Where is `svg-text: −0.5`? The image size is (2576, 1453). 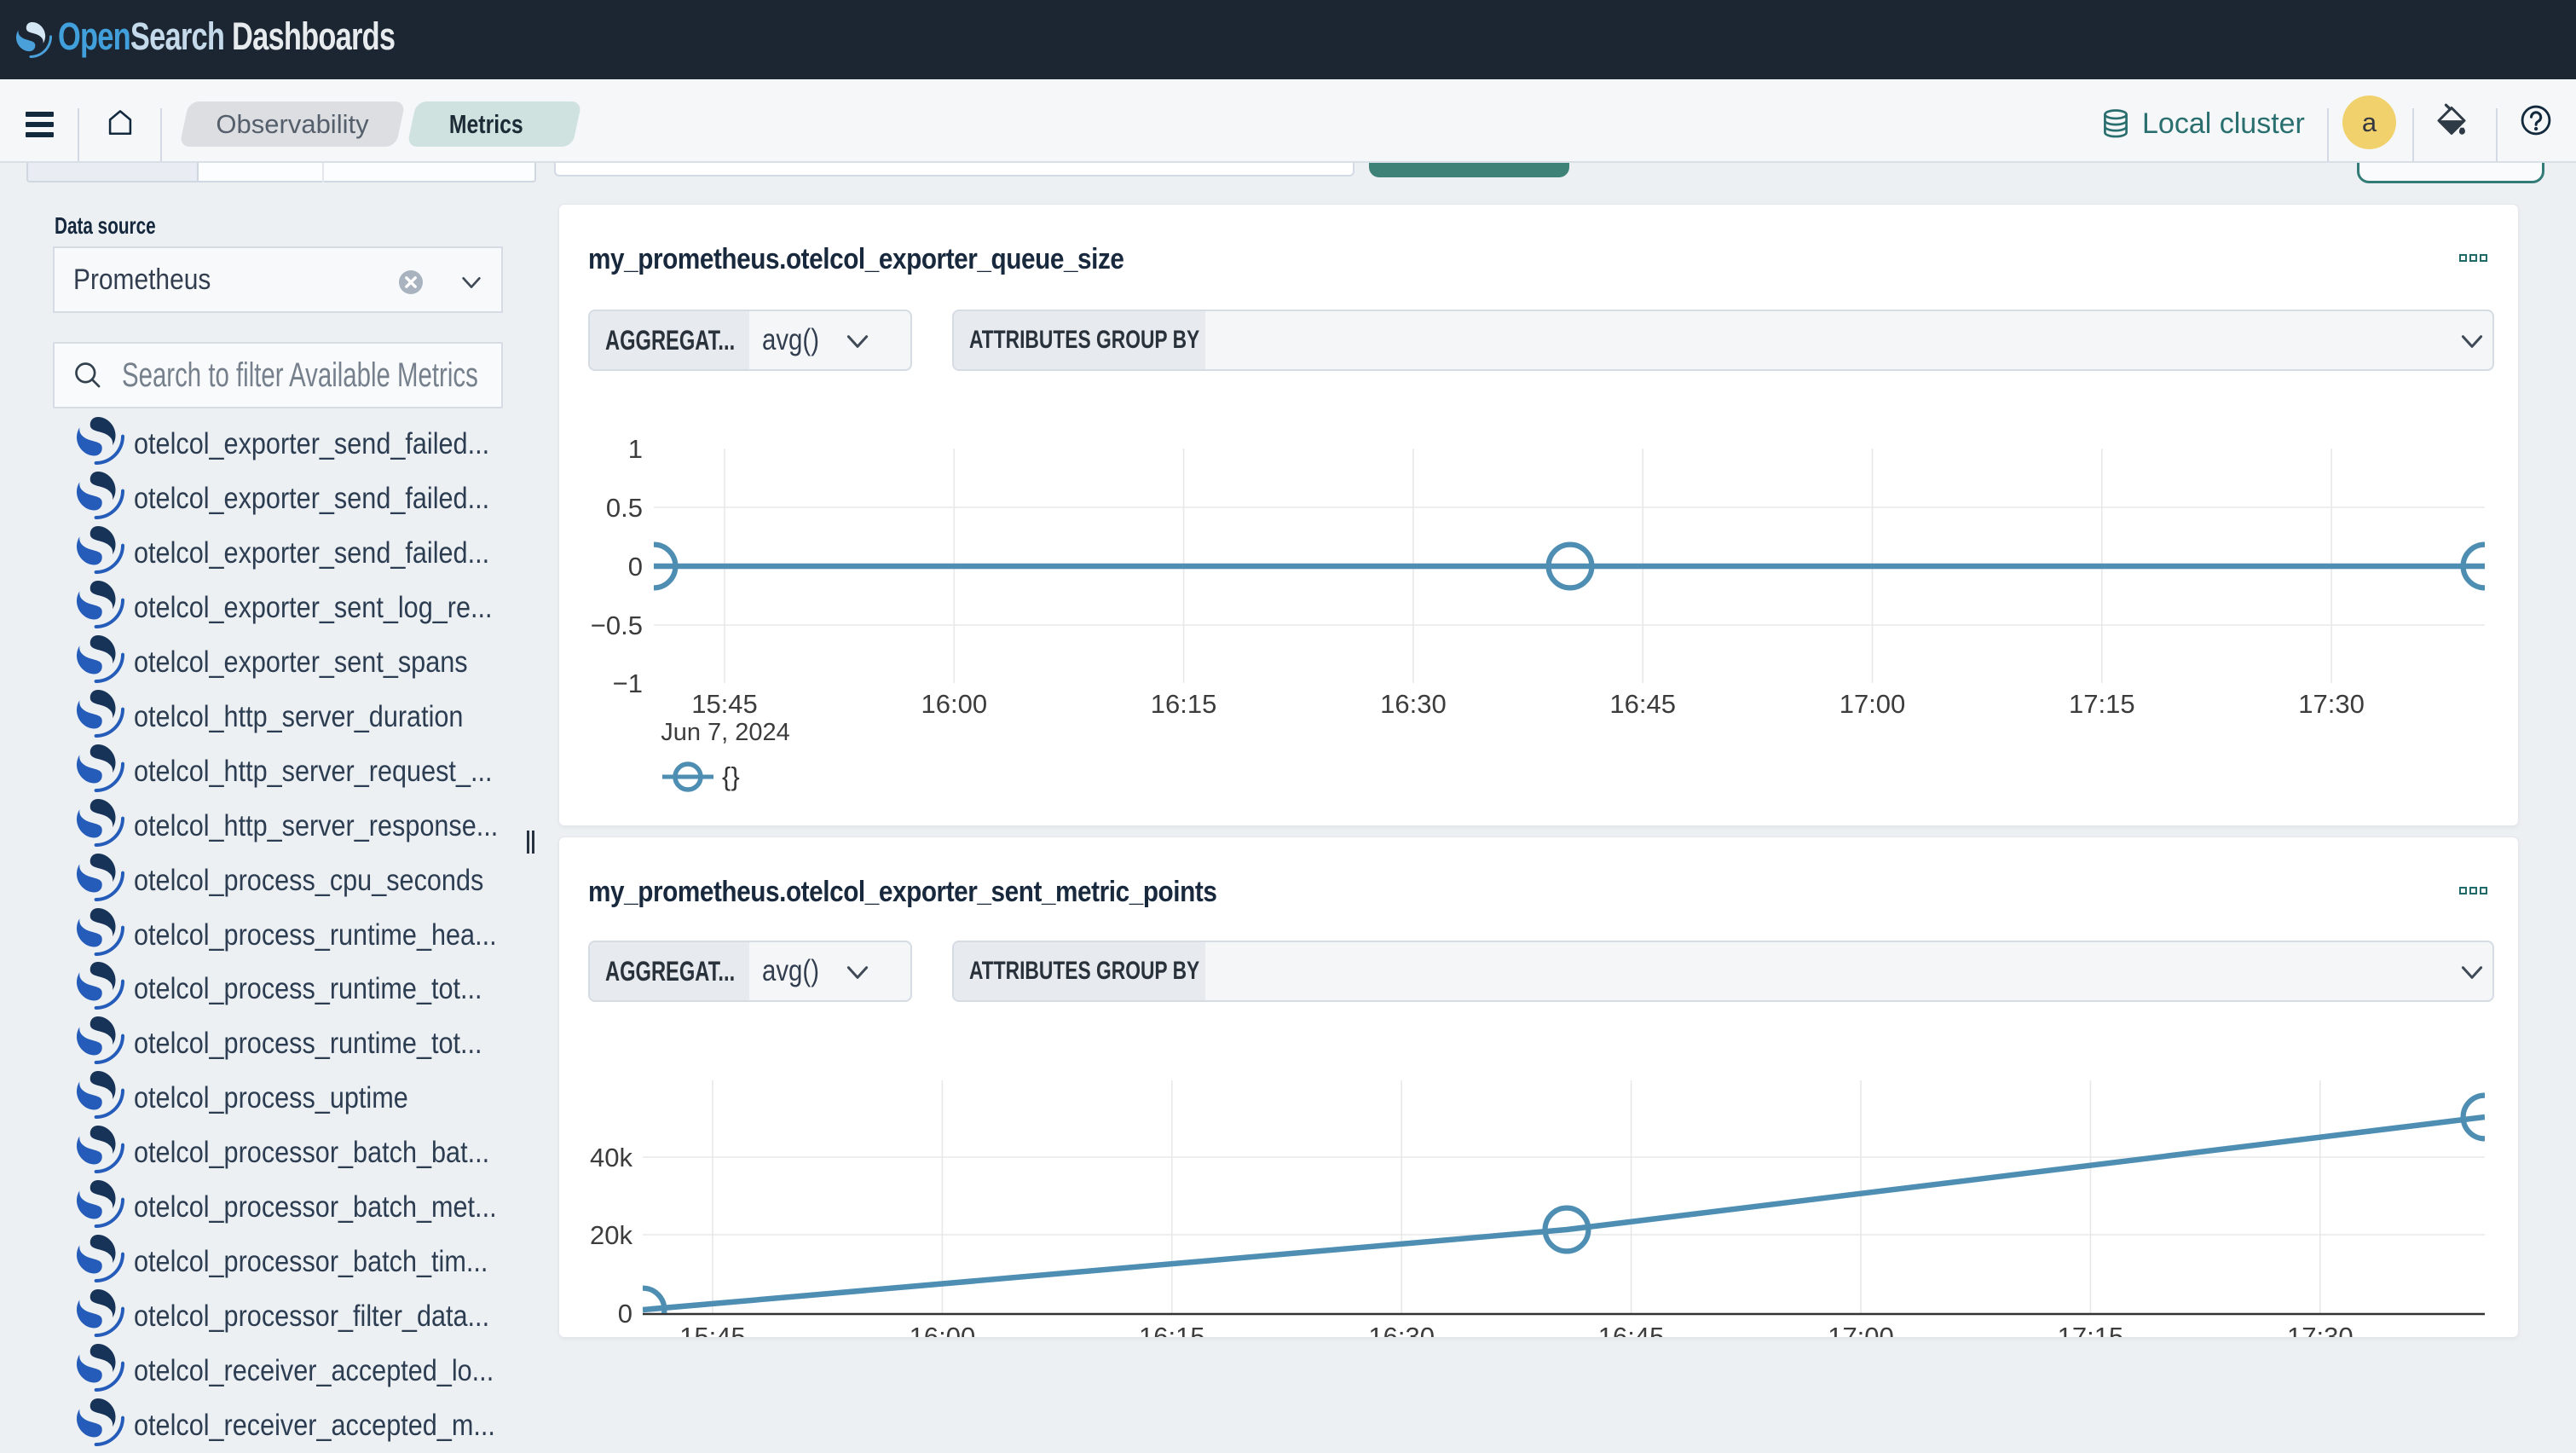
svg-text: −0.5 is located at coordinates (617, 625).